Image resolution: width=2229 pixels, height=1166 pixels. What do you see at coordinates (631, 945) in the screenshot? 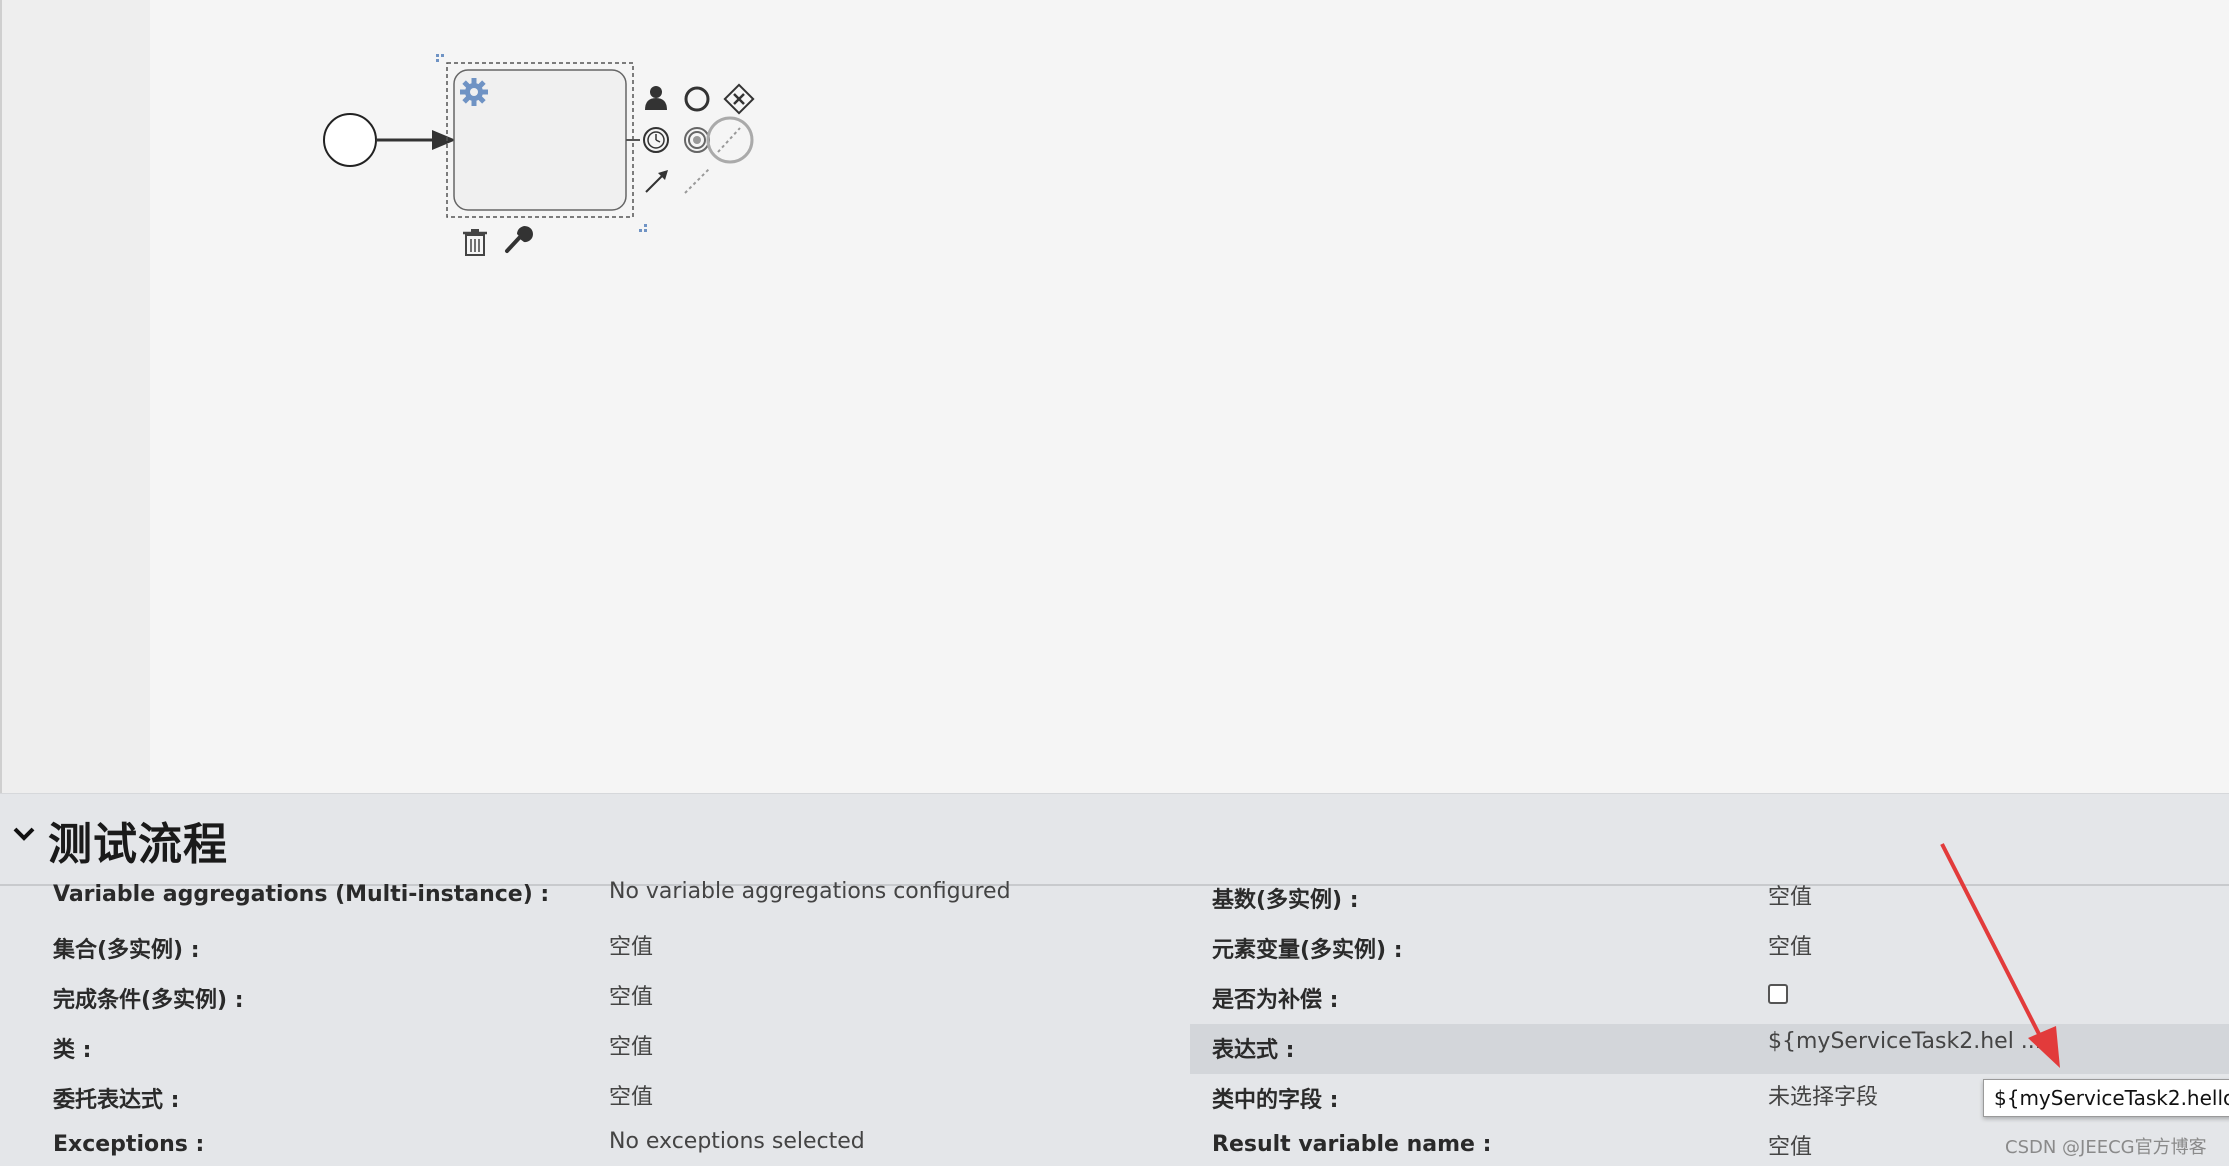
I see `prop-value-collection: 空值` at bounding box center [631, 945].